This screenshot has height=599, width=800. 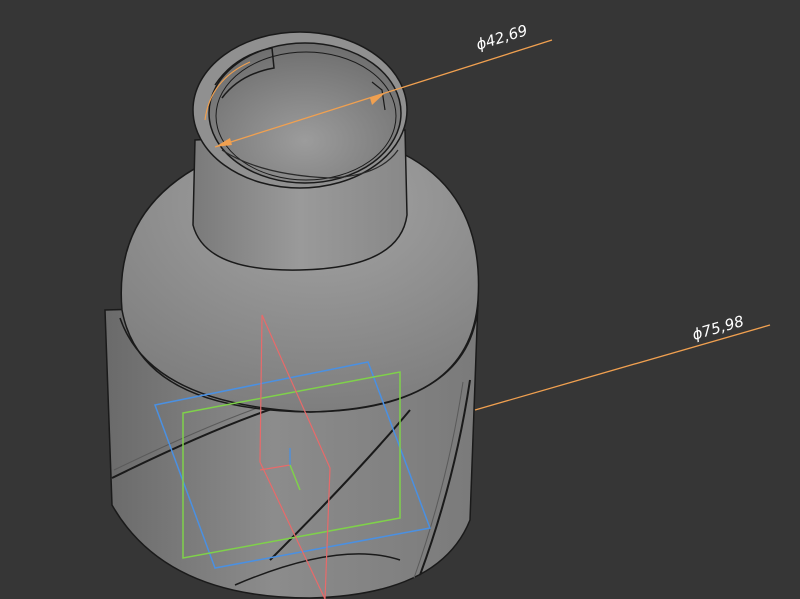 What do you see at coordinates (300, 110) in the screenshot?
I see `bottle-opening` at bounding box center [300, 110].